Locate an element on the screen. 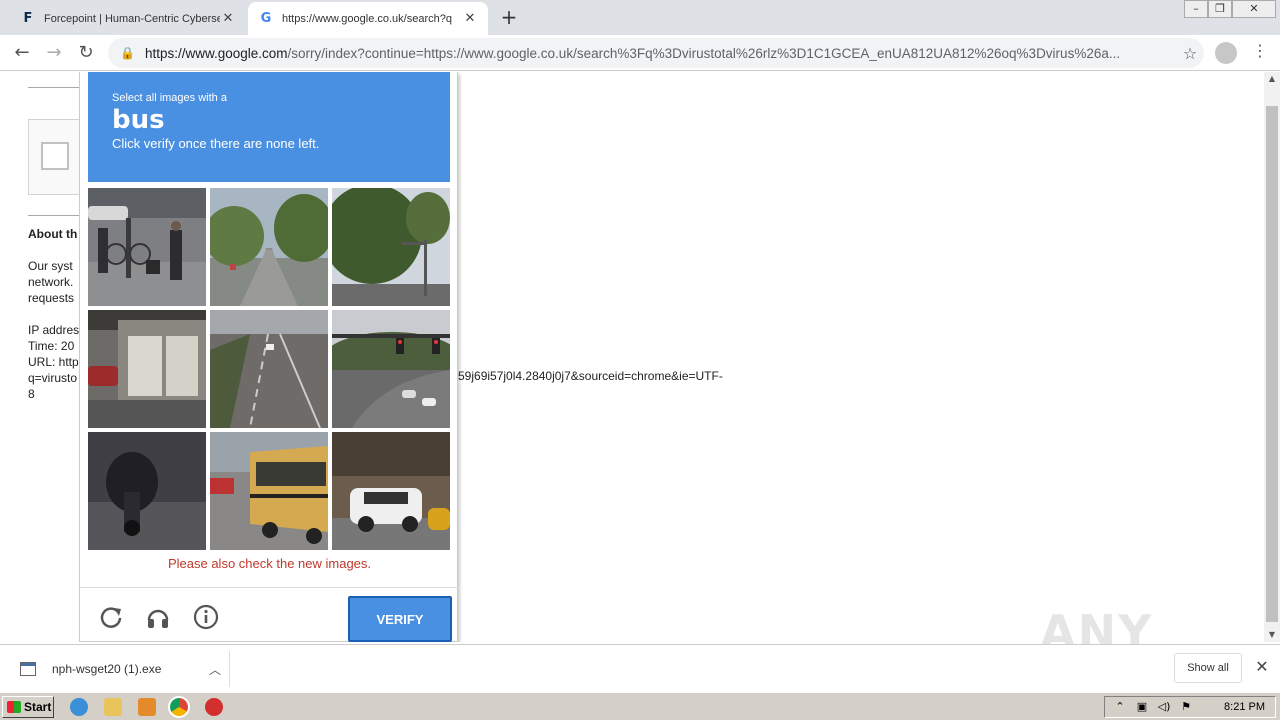  captcha-instruction: Click verify once there are none left. is located at coordinates (216, 143).